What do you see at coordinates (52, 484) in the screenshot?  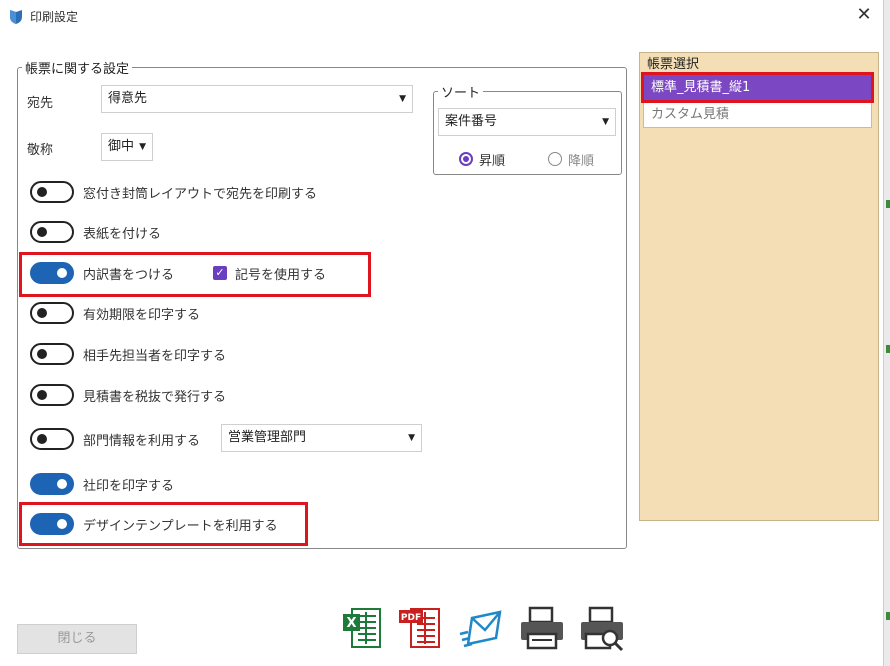 I see `company-seal-toggle` at bounding box center [52, 484].